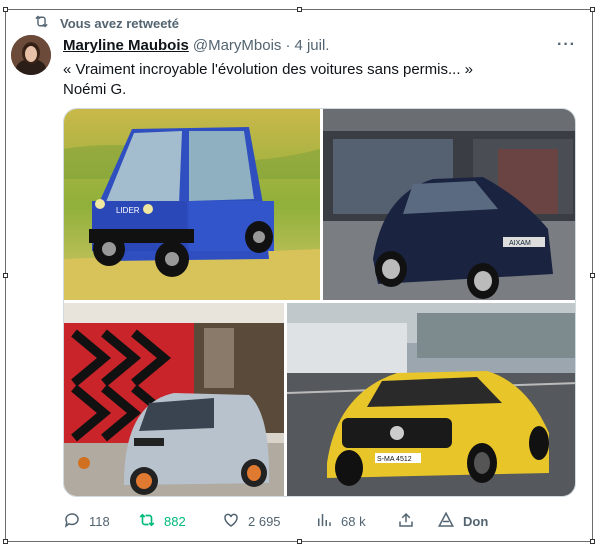 The height and width of the screenshot is (550, 599). What do you see at coordinates (41, 23) in the screenshot?
I see `retweet-small-icon` at bounding box center [41, 23].